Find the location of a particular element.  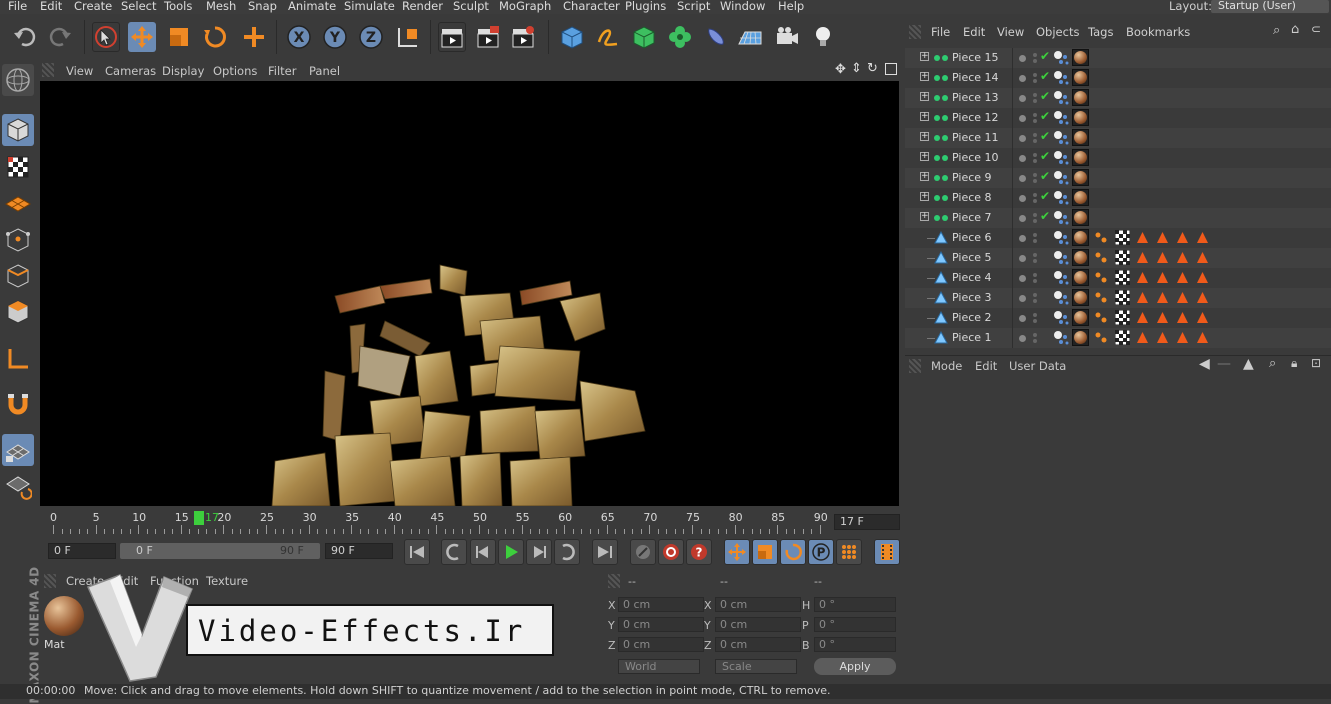

timeline-button is located at coordinates (887, 552).